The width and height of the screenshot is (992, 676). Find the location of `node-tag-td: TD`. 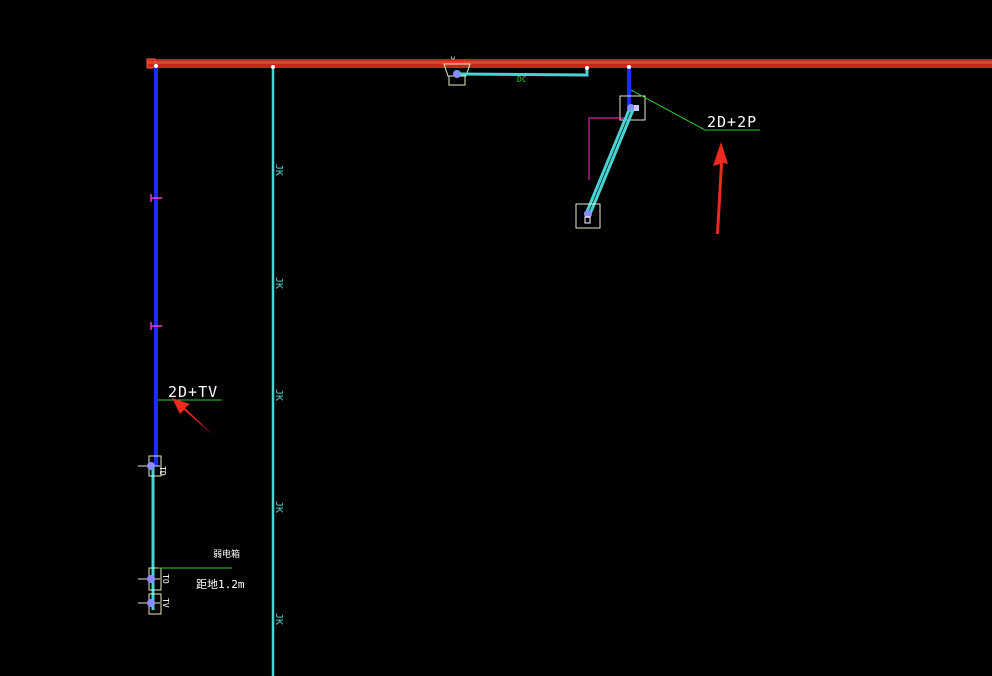

node-tag-td: TD is located at coordinates (162, 471).